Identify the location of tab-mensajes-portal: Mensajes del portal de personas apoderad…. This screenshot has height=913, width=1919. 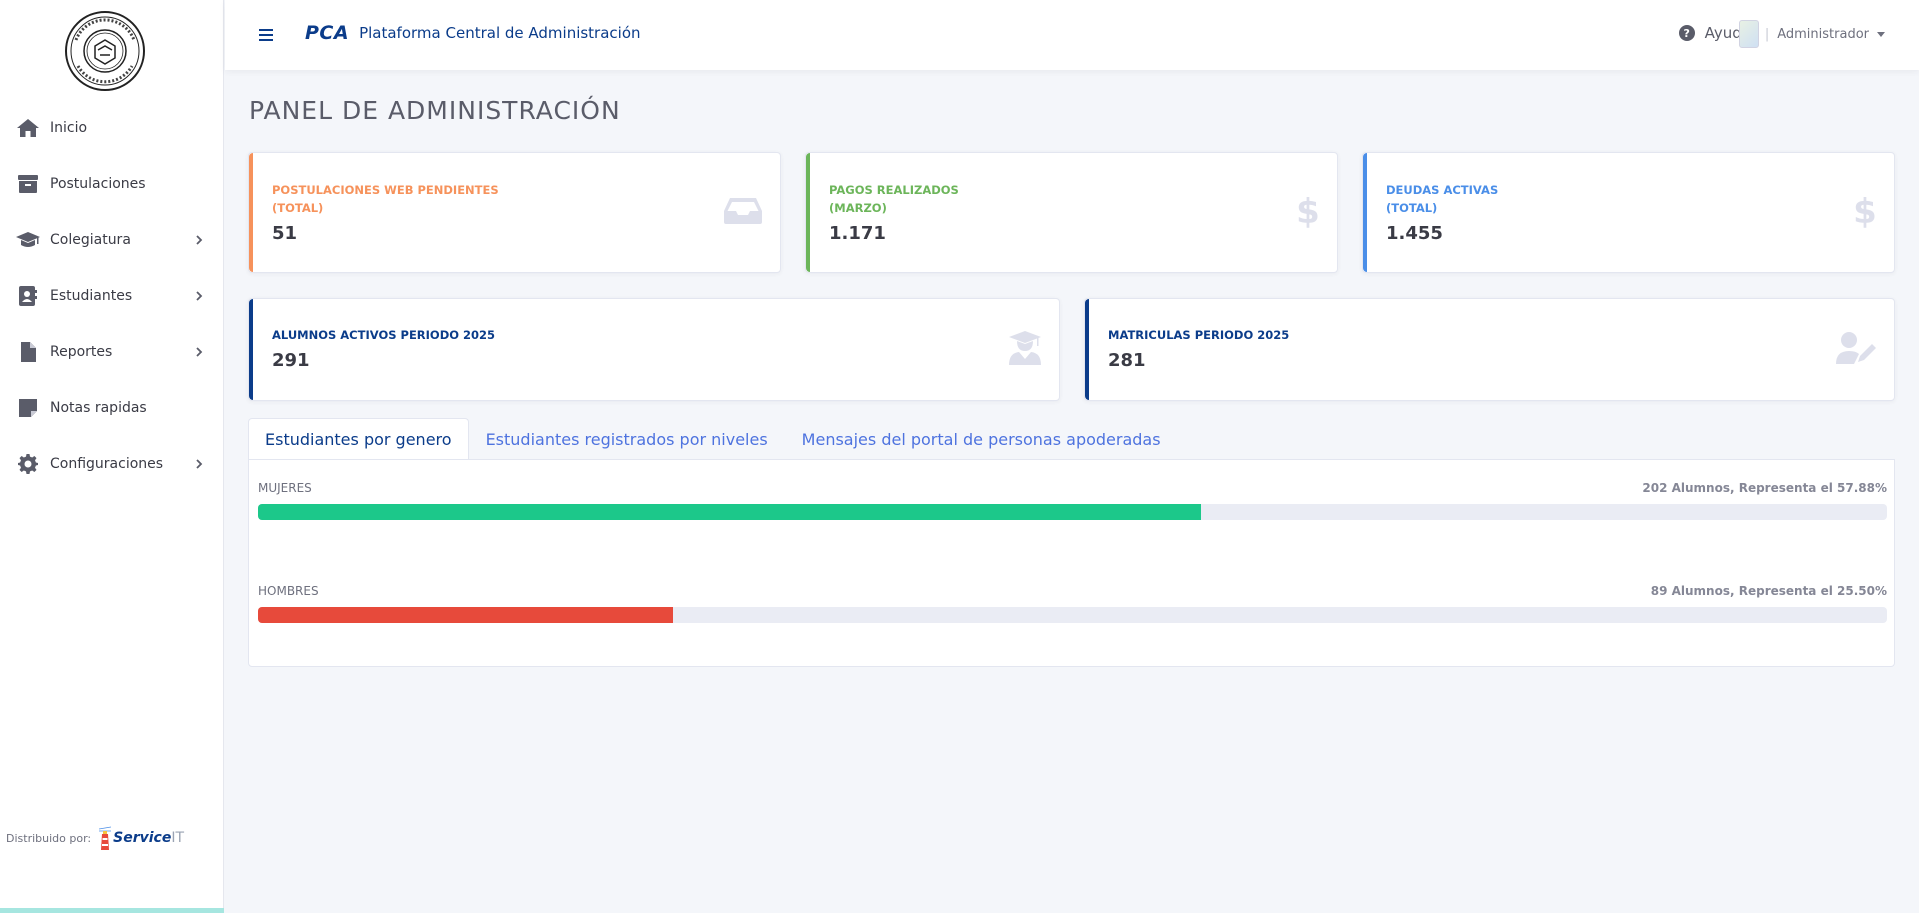
(981, 439).